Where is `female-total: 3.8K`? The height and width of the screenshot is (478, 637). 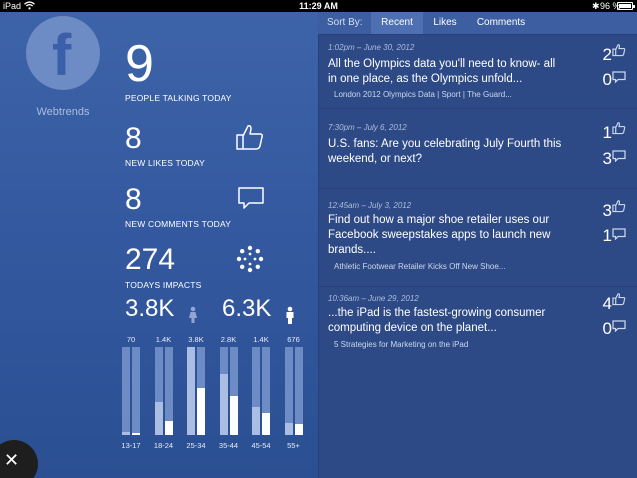
female-total: 3.8K is located at coordinates (150, 308).